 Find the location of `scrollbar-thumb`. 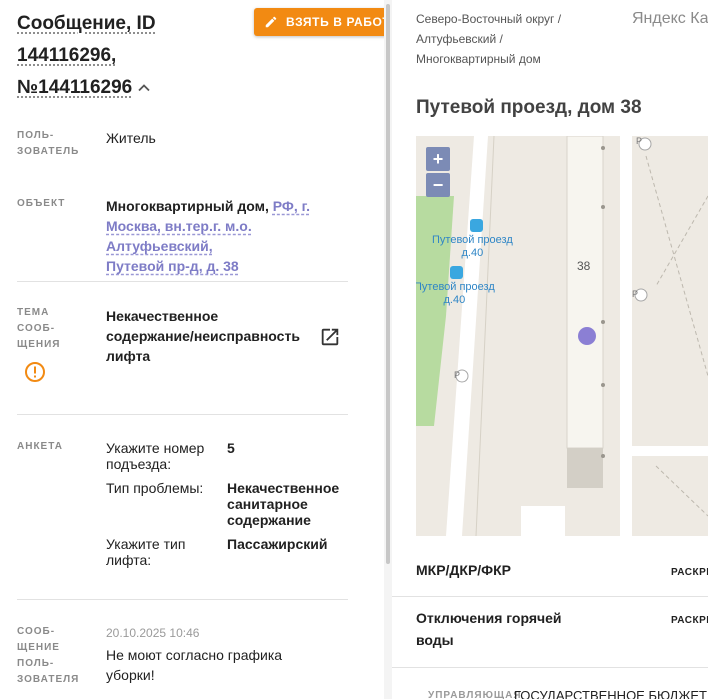

scrollbar-thumb is located at coordinates (388, 284).